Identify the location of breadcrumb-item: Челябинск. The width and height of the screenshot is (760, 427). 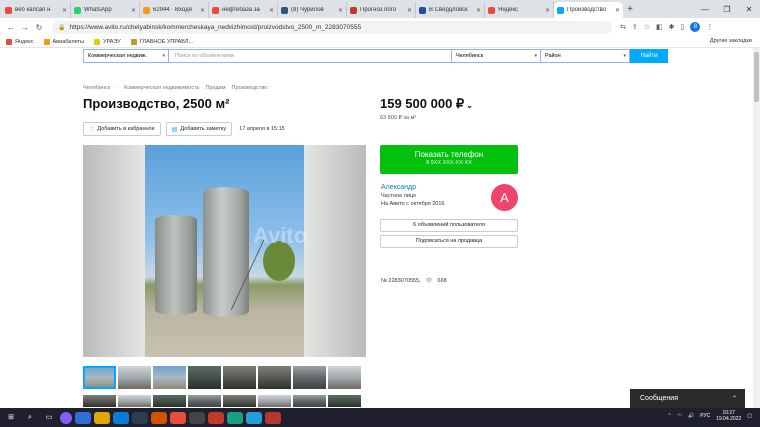
(96, 88).